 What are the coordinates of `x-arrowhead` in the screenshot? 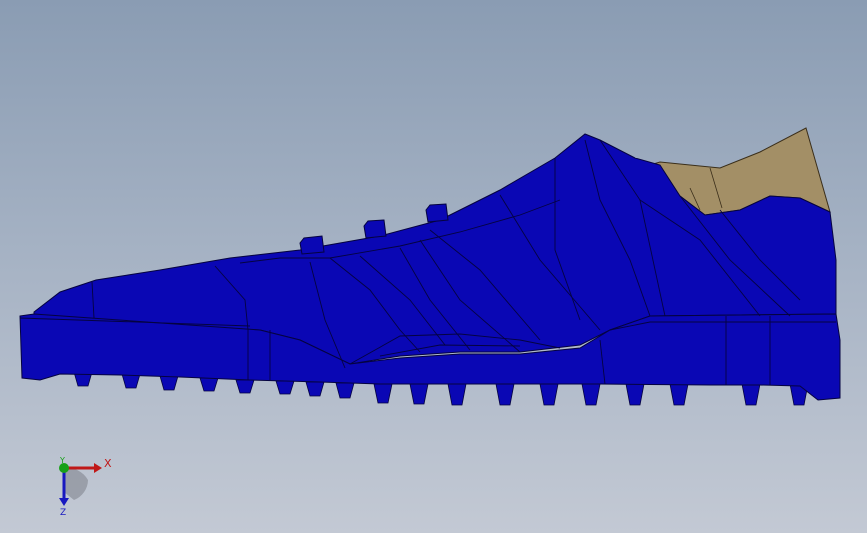 It's located at (98, 468).